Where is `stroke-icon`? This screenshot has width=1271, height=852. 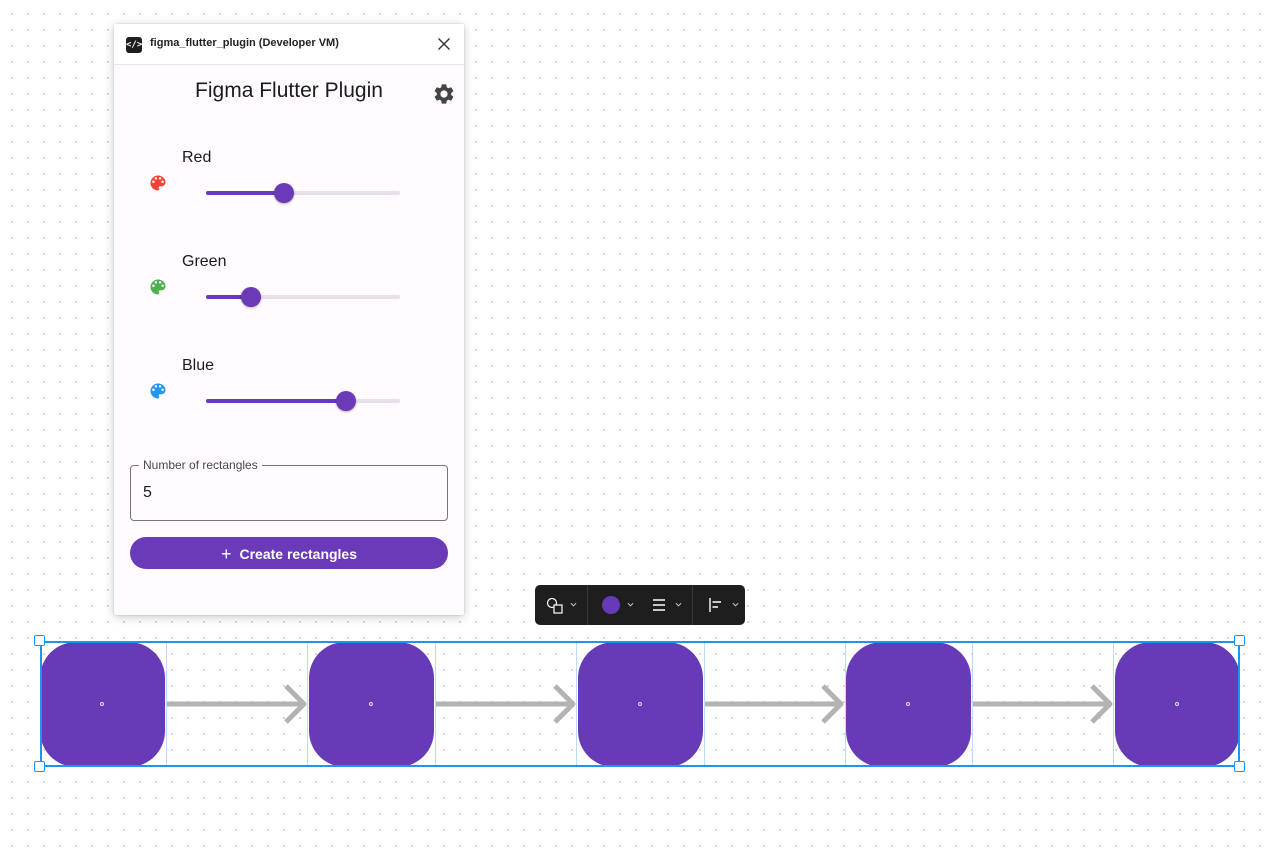 stroke-icon is located at coordinates (659, 605).